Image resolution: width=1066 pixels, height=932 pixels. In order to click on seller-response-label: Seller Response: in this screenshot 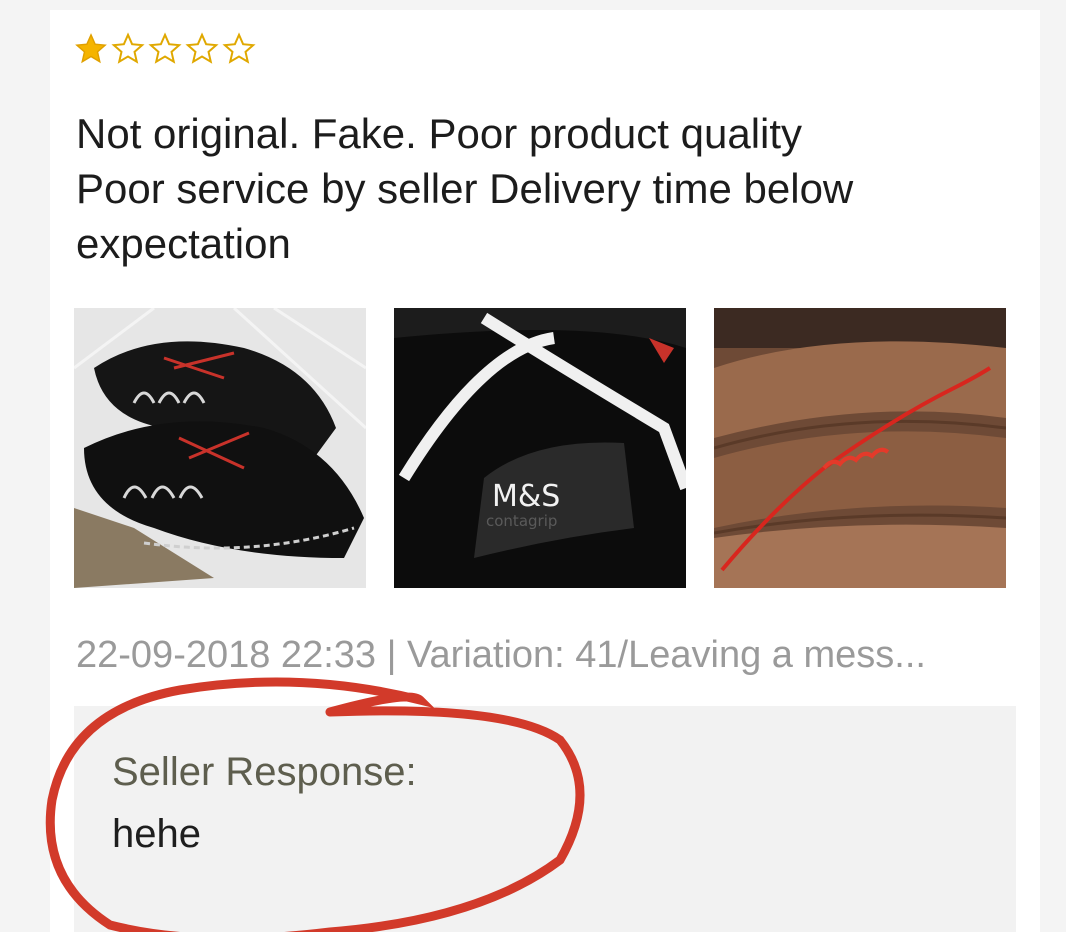, I will do `click(264, 772)`.